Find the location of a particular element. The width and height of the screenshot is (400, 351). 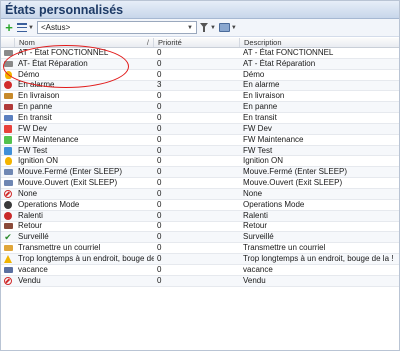

row-description: FW Dev is located at coordinates (257, 128).